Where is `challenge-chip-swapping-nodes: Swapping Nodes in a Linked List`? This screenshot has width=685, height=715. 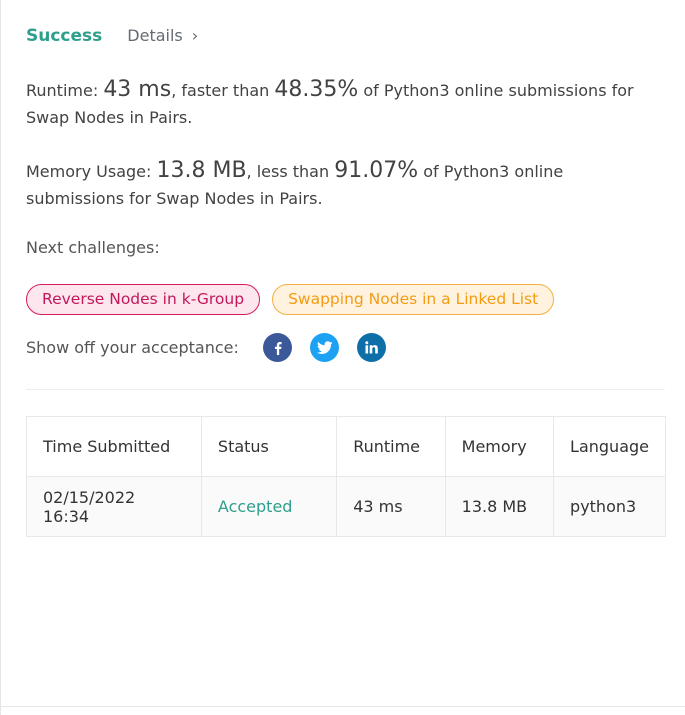
challenge-chip-swapping-nodes: Swapping Nodes in a Linked List is located at coordinates (413, 299).